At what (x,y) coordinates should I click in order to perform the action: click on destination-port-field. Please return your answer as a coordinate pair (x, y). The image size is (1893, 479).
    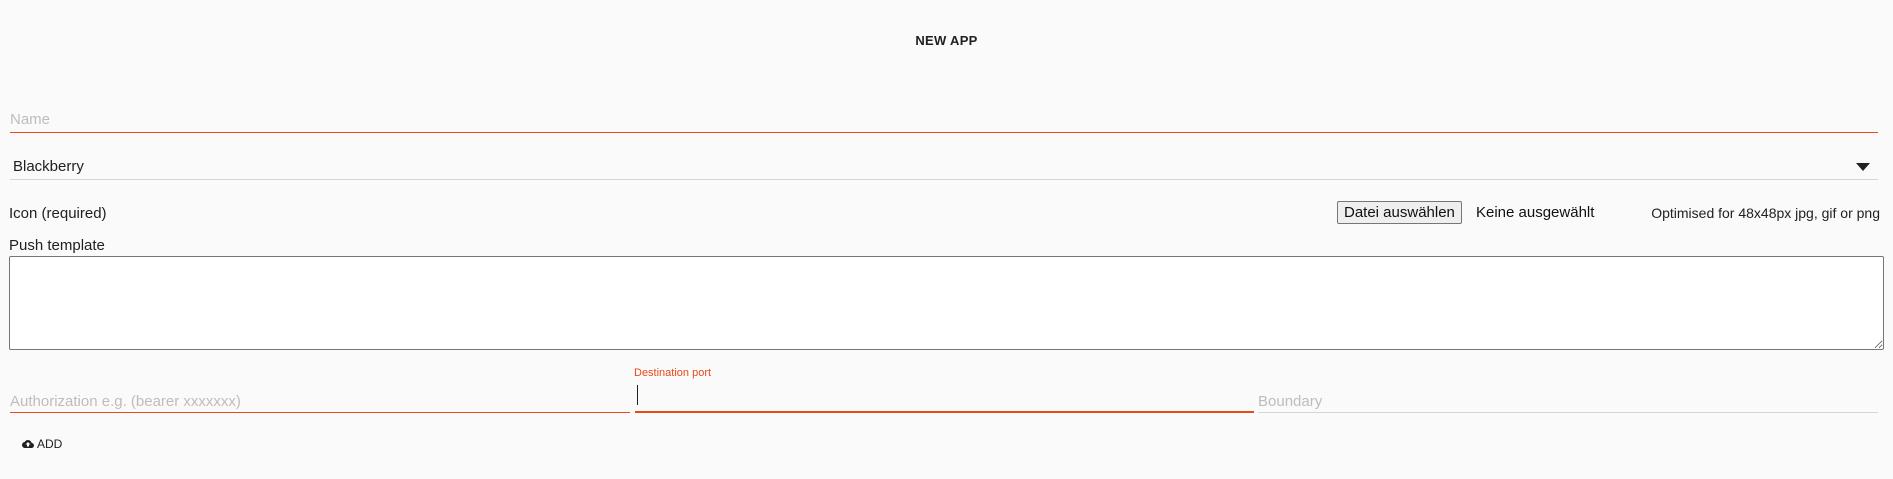
    Looking at the image, I should click on (944, 401).